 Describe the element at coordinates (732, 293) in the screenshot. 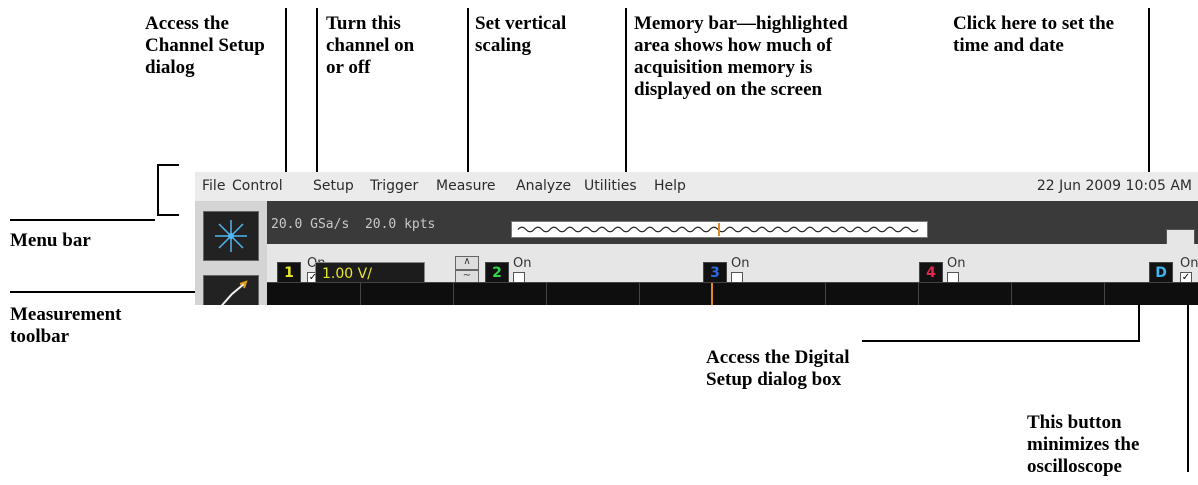

I see `waveform-grid` at that location.